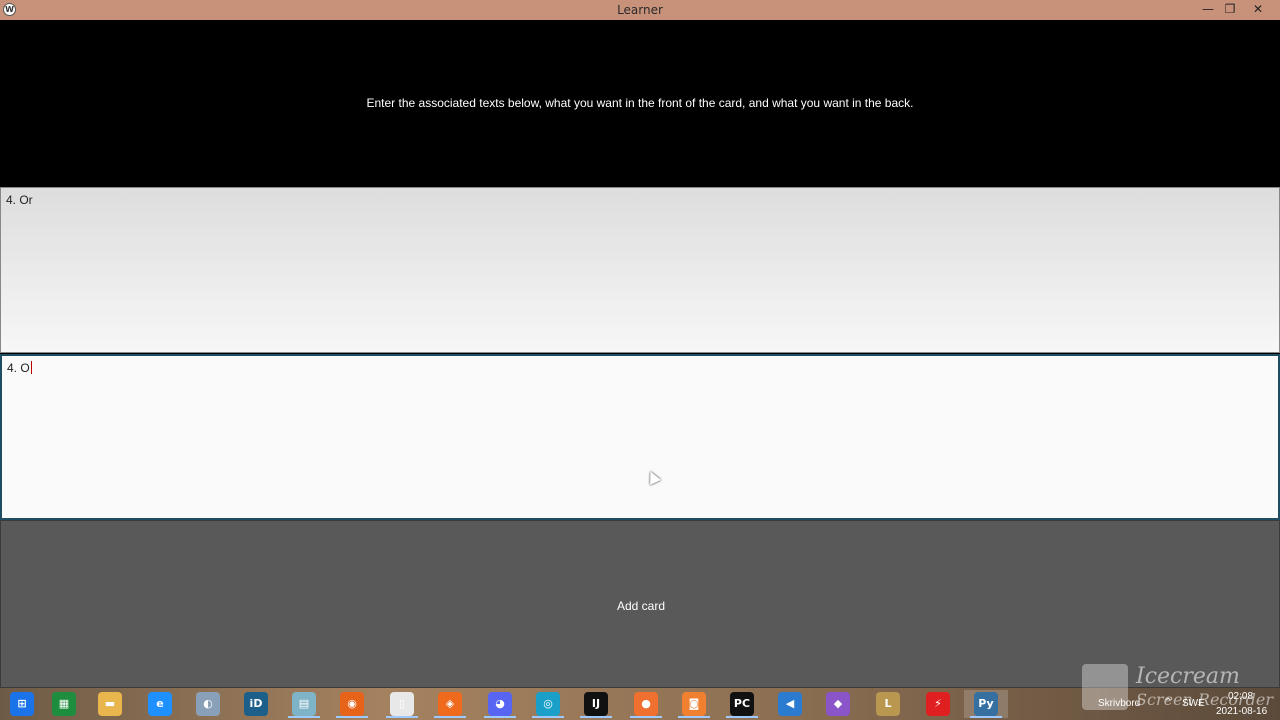  What do you see at coordinates (1241, 711) in the screenshot?
I see `clock-date: 2021-08-16` at bounding box center [1241, 711].